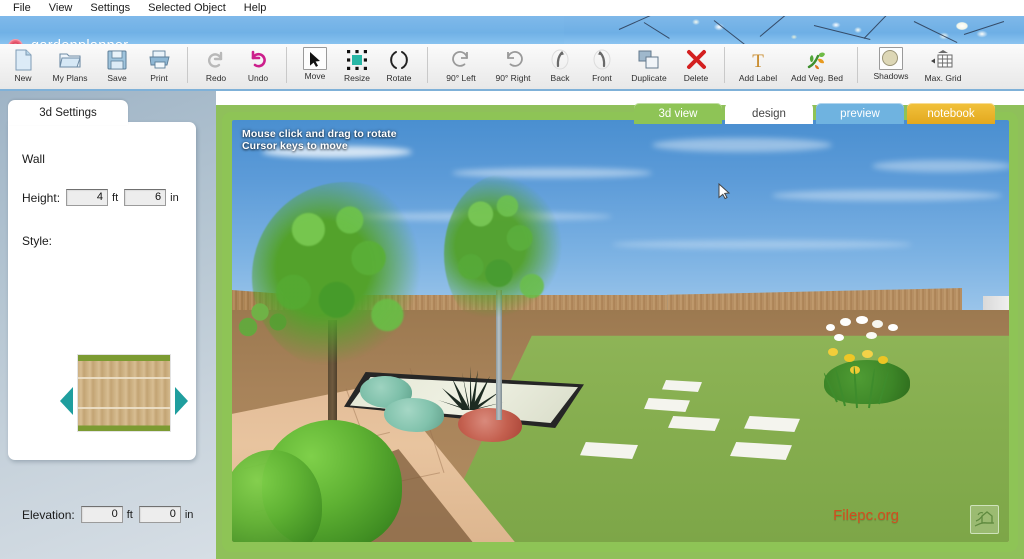  Describe the element at coordinates (602, 78) in the screenshot. I see `bring-front-label: Front` at that location.